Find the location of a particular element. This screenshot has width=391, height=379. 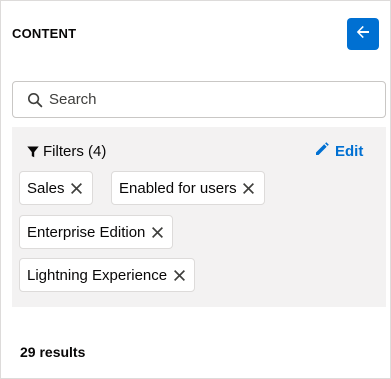

edit-filters-link: Edit is located at coordinates (339, 151).